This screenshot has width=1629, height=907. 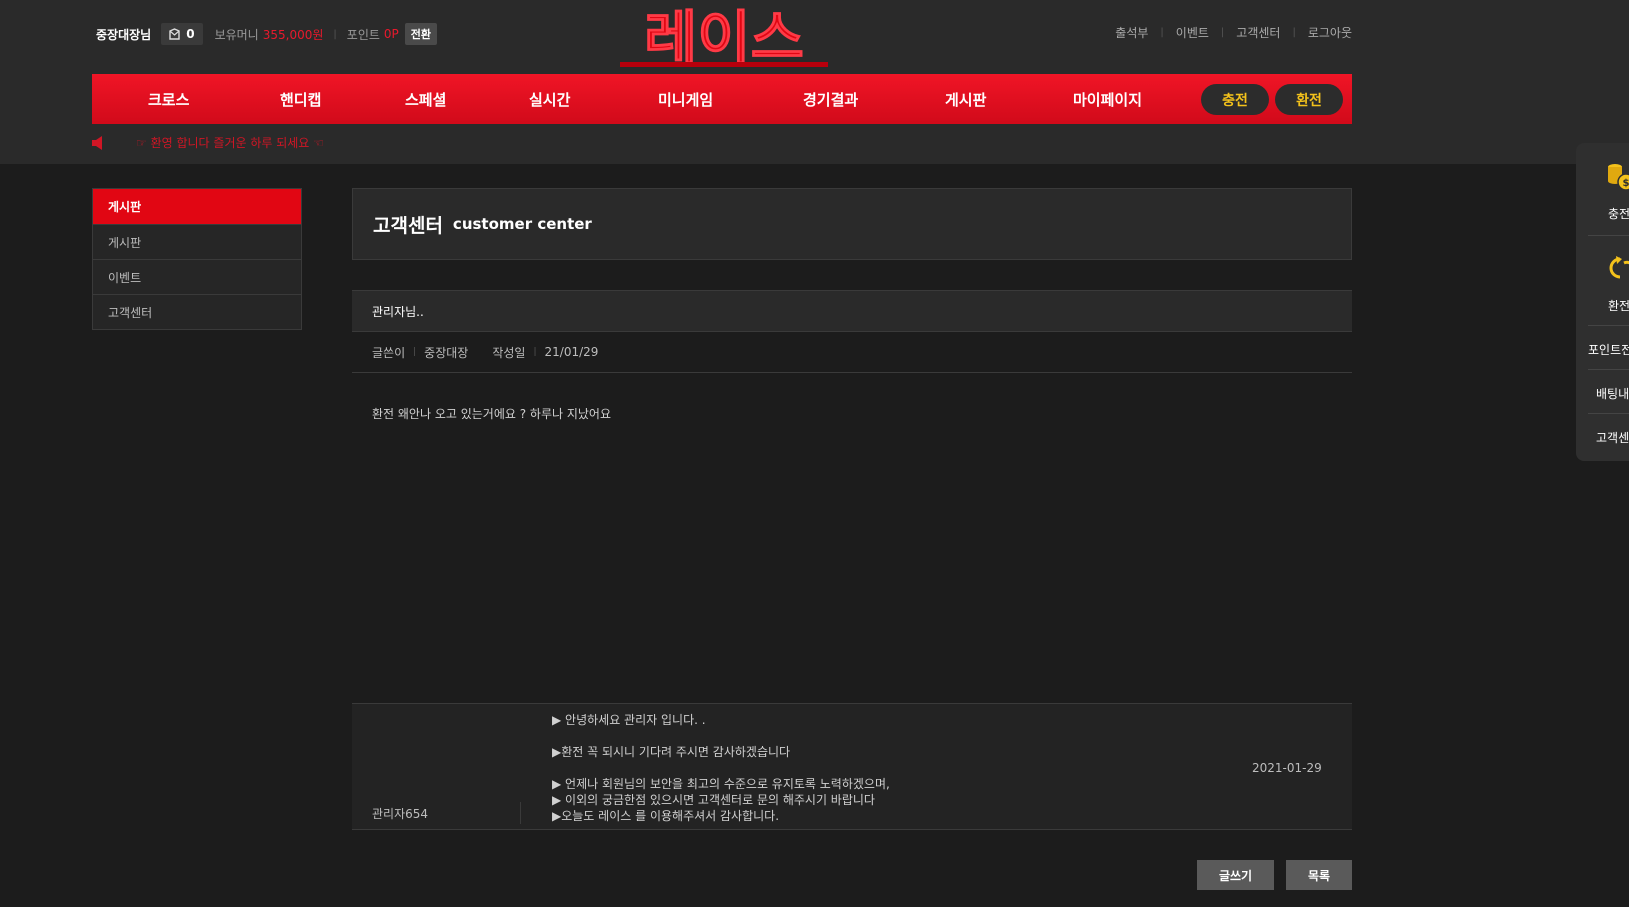 I want to click on point-value: 0P, so click(x=391, y=34).